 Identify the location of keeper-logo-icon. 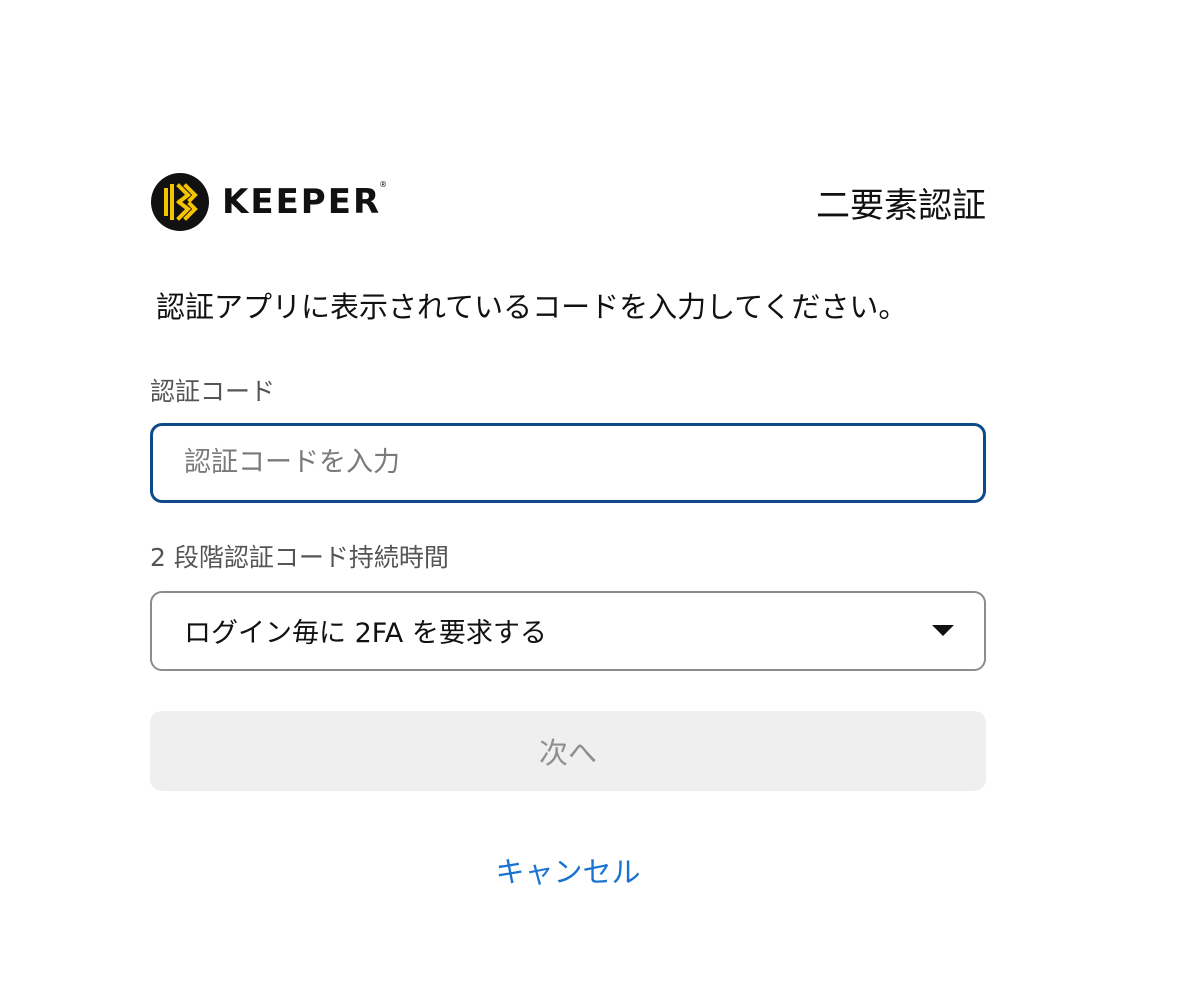
(180, 202).